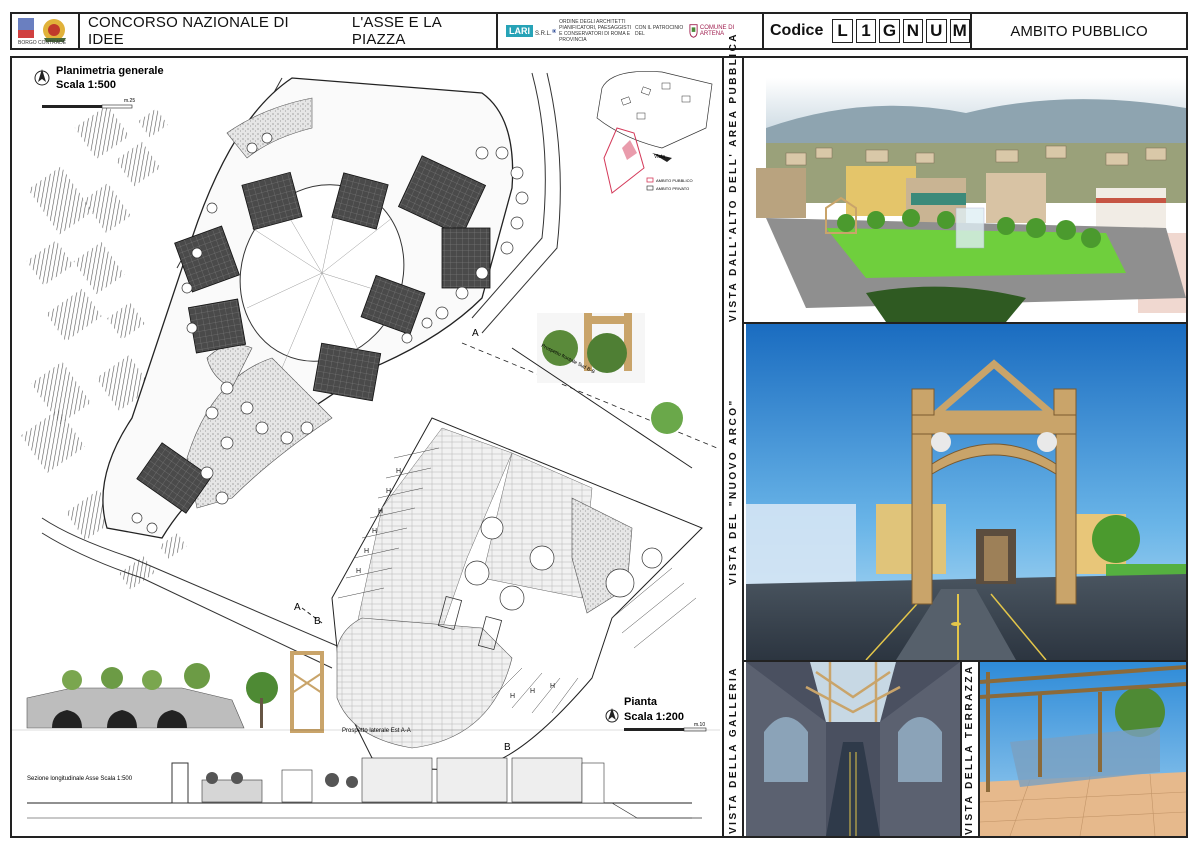 Image resolution: width=1198 pixels, height=850 pixels. What do you see at coordinates (961, 749) in the screenshot?
I see `render-divider` at bounding box center [961, 749].